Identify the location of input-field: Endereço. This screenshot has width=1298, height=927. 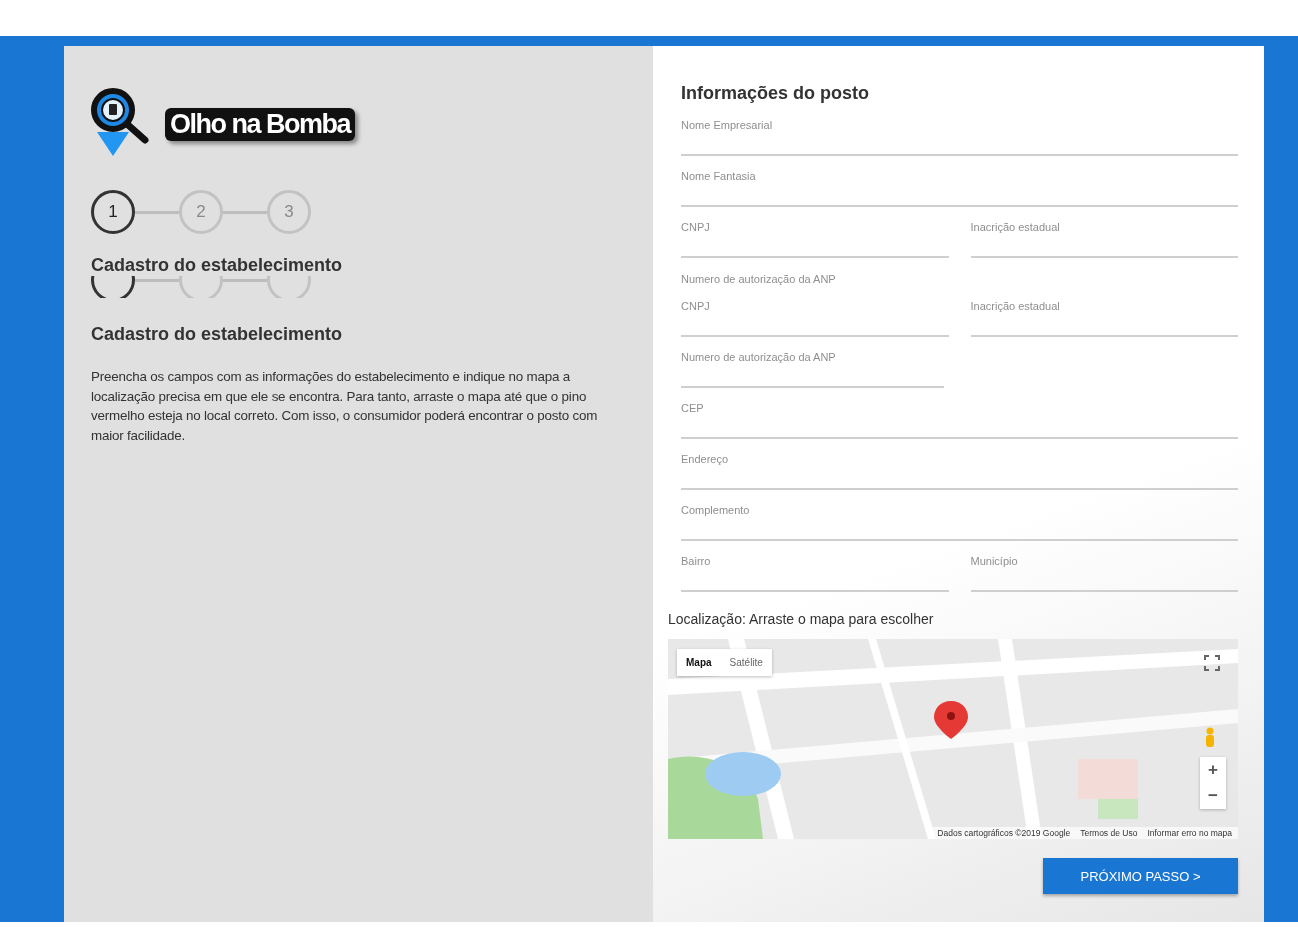
(959, 470).